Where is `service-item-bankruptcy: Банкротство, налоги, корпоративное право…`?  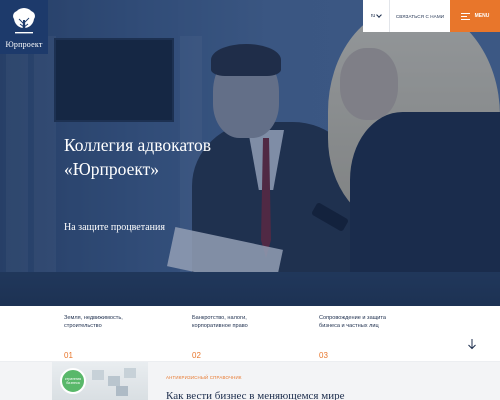
service-item-bankruptcy: Банкротство, налоги, корпоративное право… is located at coordinates (252, 338).